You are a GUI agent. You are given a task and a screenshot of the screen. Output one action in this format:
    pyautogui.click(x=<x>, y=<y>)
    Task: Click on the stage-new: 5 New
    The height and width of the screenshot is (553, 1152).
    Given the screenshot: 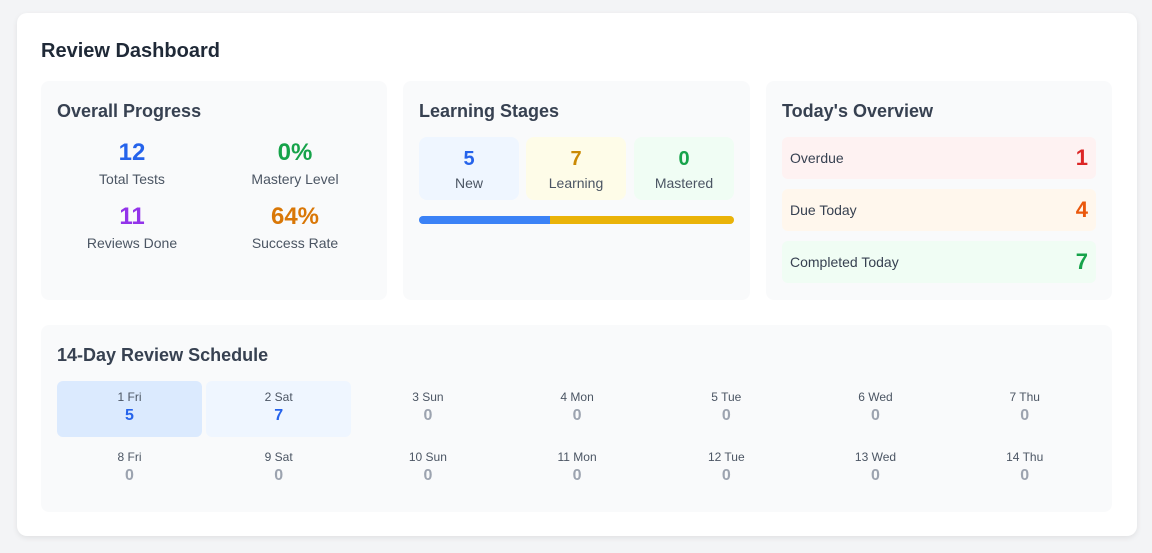 What is the action you would take?
    pyautogui.click(x=469, y=168)
    